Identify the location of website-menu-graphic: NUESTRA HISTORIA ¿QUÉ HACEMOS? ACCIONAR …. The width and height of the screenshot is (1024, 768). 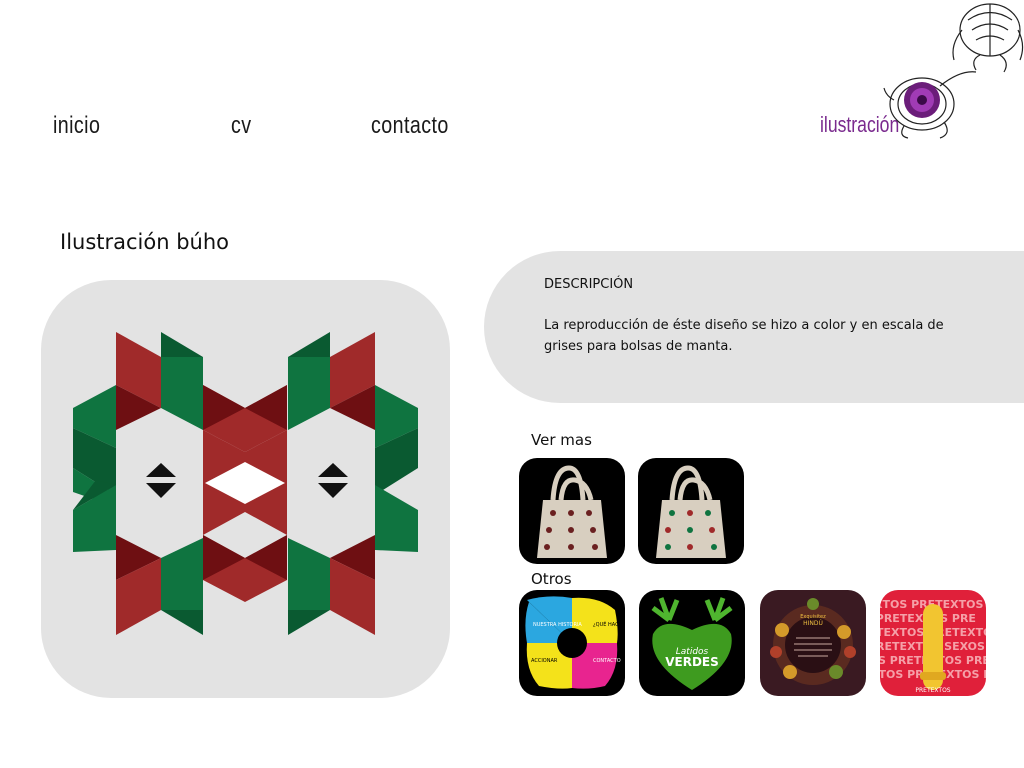
(575, 642).